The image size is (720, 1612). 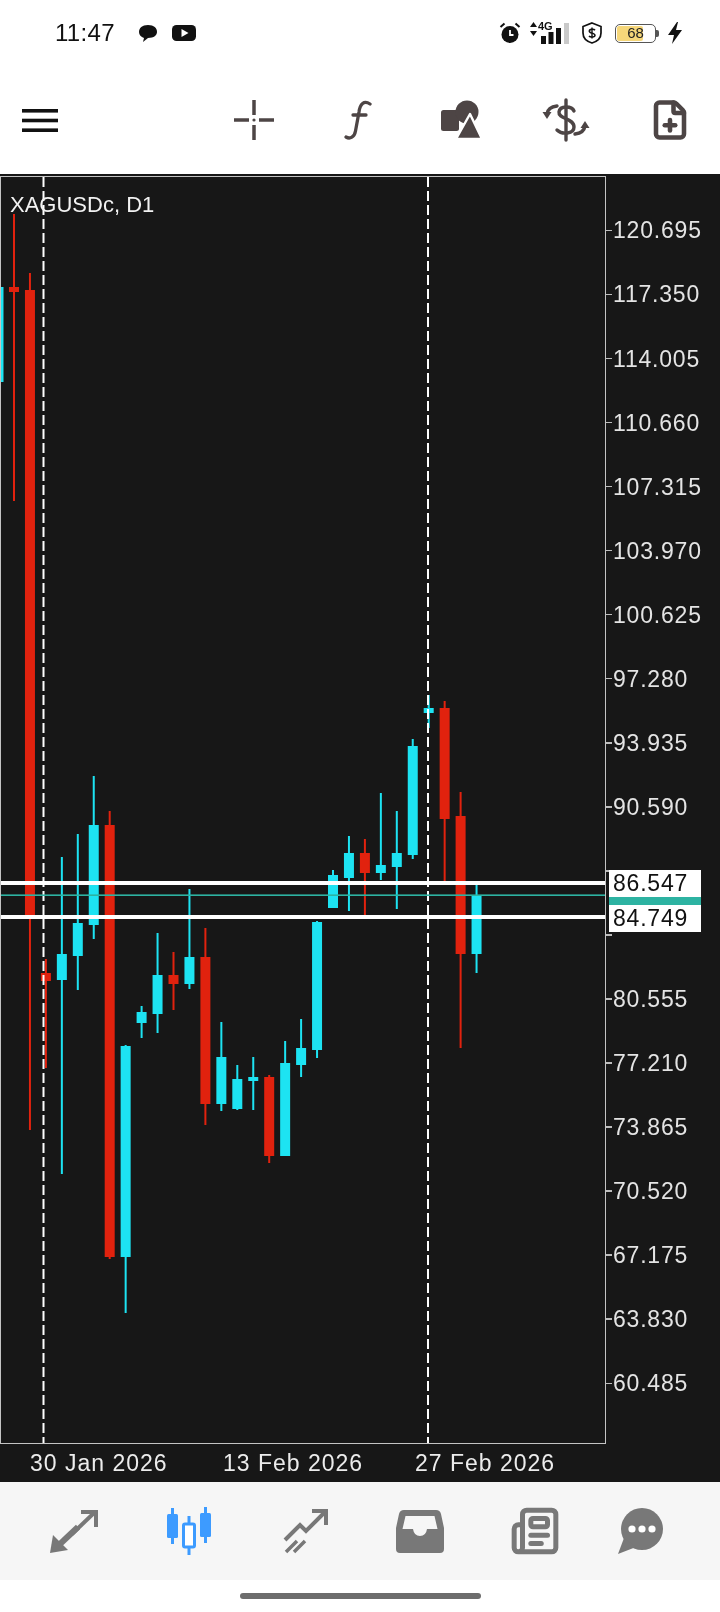 I want to click on price-tag: 86.547, so click(x=655, y=883).